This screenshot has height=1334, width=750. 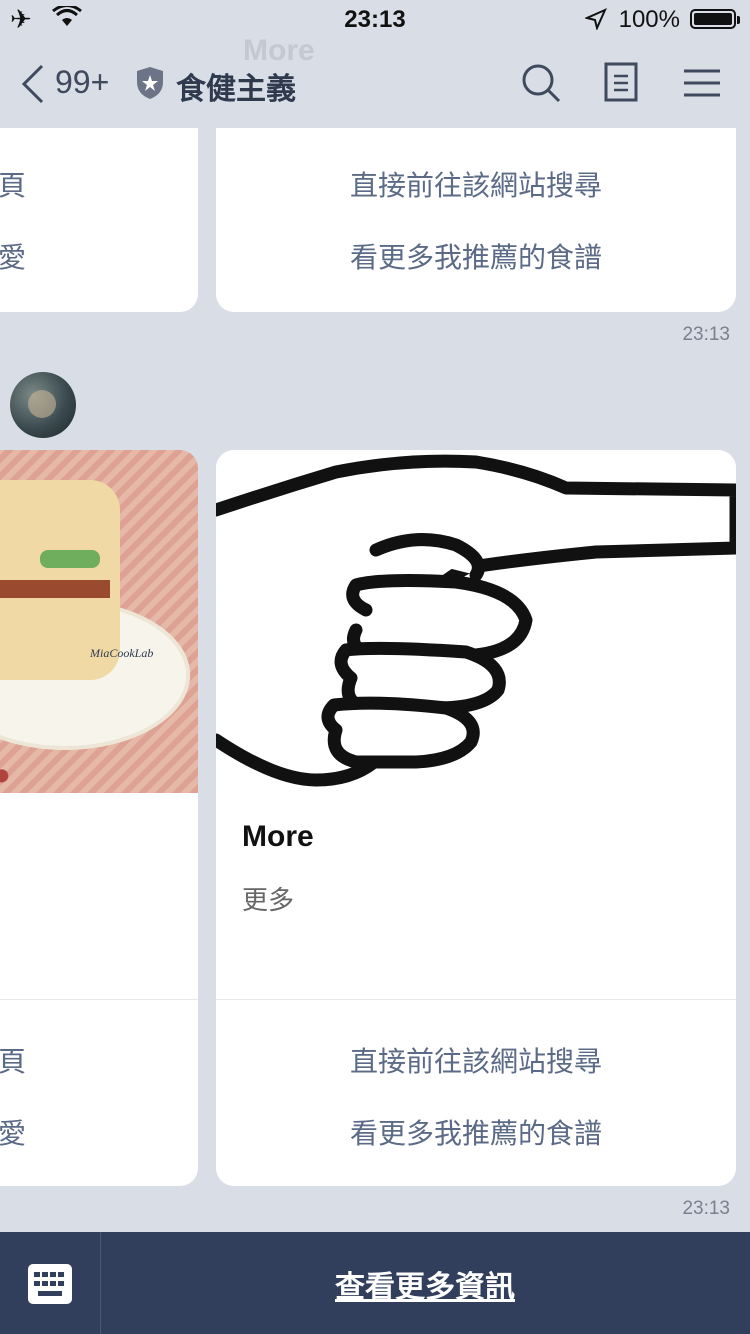 What do you see at coordinates (99, 220) in the screenshot?
I see `top-left-card: 頁 愛` at bounding box center [99, 220].